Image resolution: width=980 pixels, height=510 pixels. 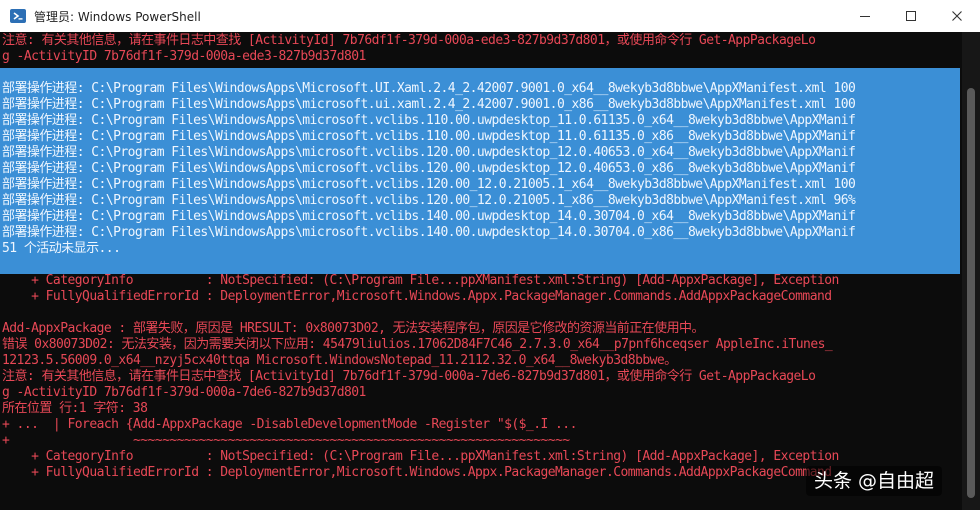 I want to click on vertical-scrollbar, so click(x=971, y=271).